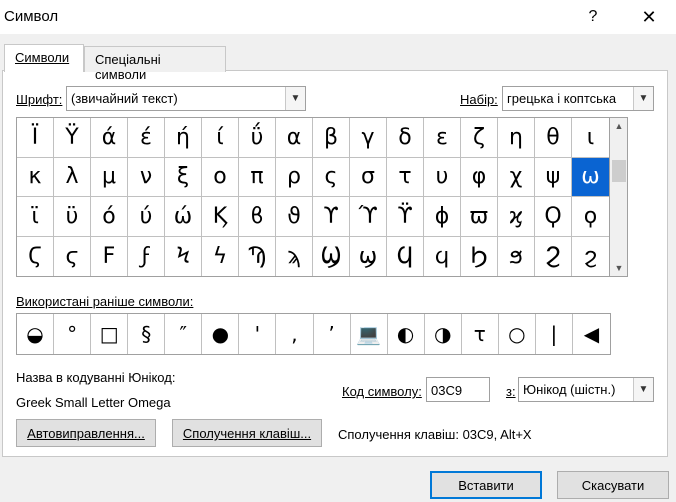 Image resolution: width=676 pixels, height=502 pixels. Describe the element at coordinates (590, 138) in the screenshot. I see `character-cell: ι` at that location.